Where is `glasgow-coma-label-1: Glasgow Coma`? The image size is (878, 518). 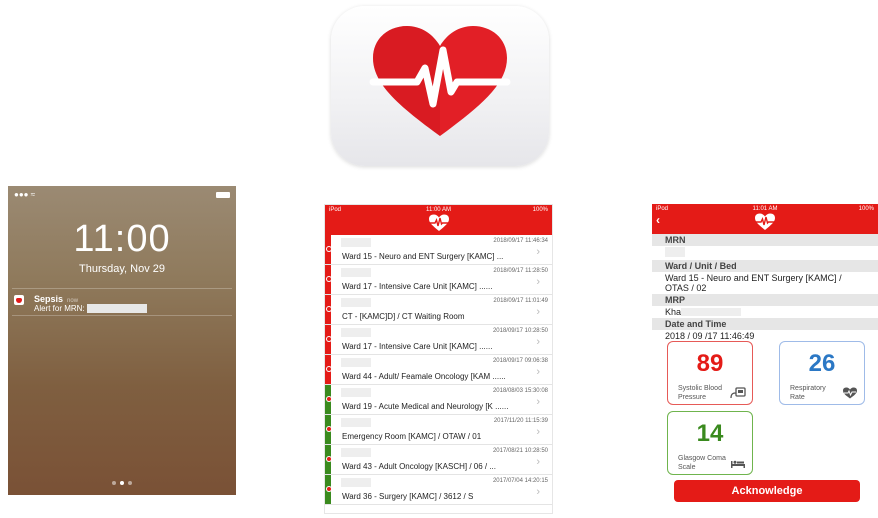 glasgow-coma-label-1: Glasgow Coma is located at coordinates (702, 458).